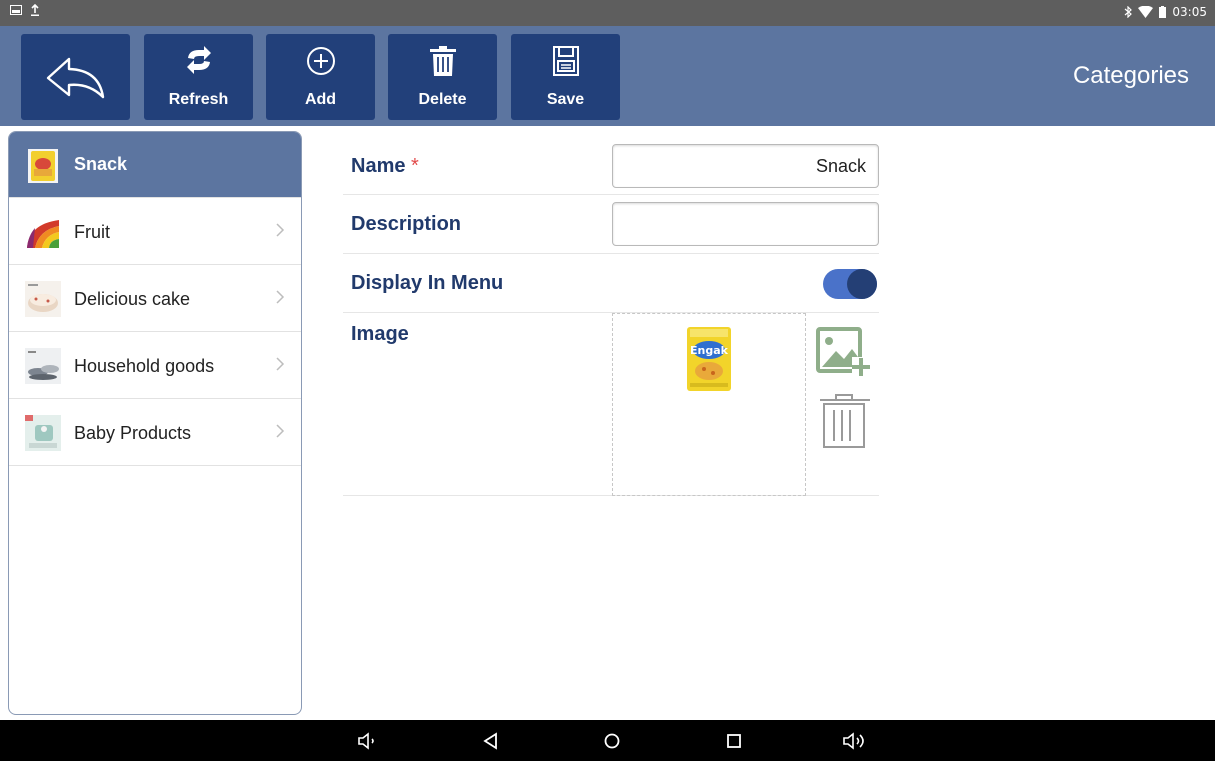 This screenshot has height=761, width=1215. Describe the element at coordinates (43, 166) in the screenshot. I see `snack-thumb` at that location.